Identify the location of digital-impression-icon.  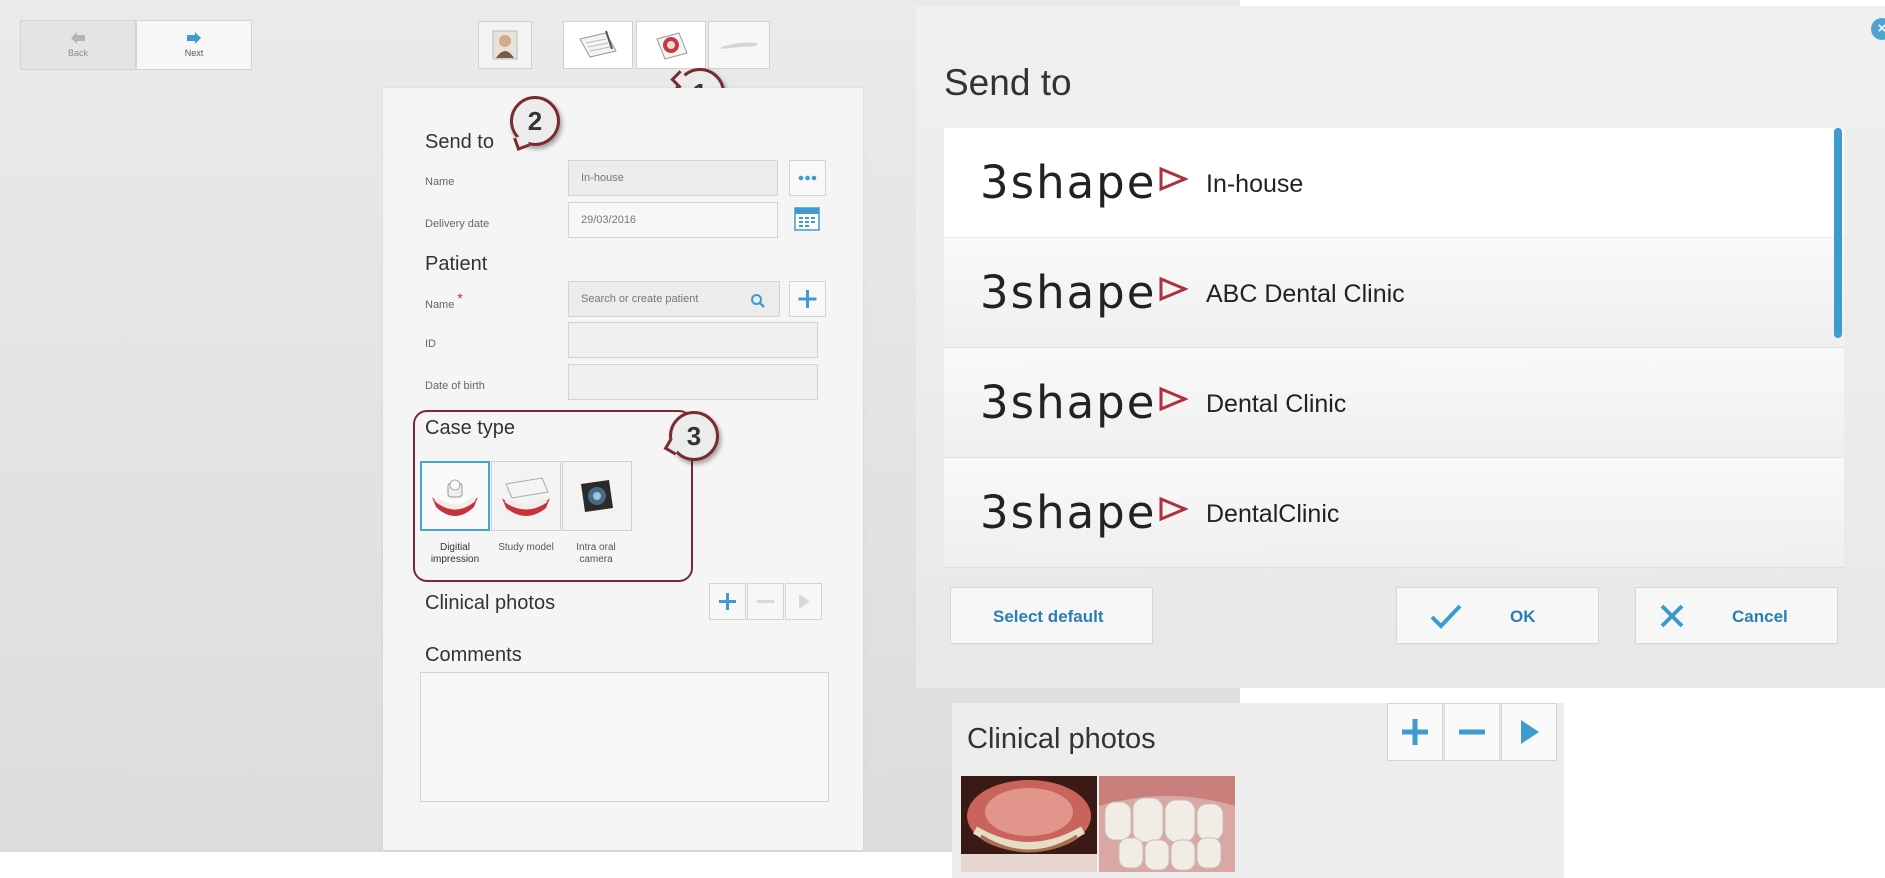
(455, 497).